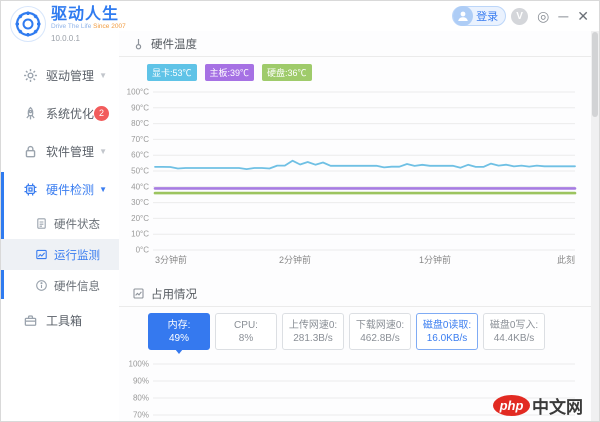 The image size is (600, 422). I want to click on legend-chip-disk: 硬盘:36℃, so click(287, 72).